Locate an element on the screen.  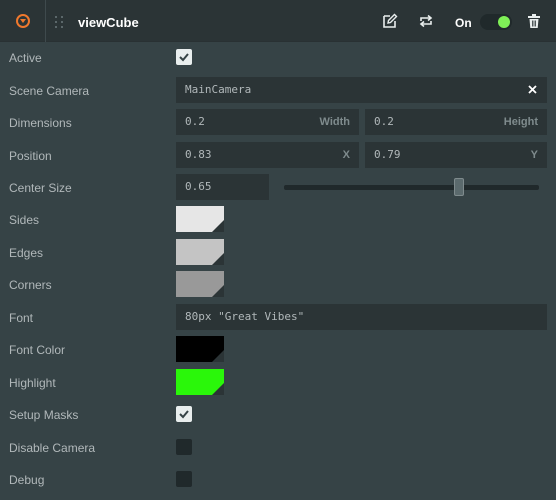
row-dimensions: Dimensions 0.2 Width 0.2 Height is located at coordinates (278, 122).